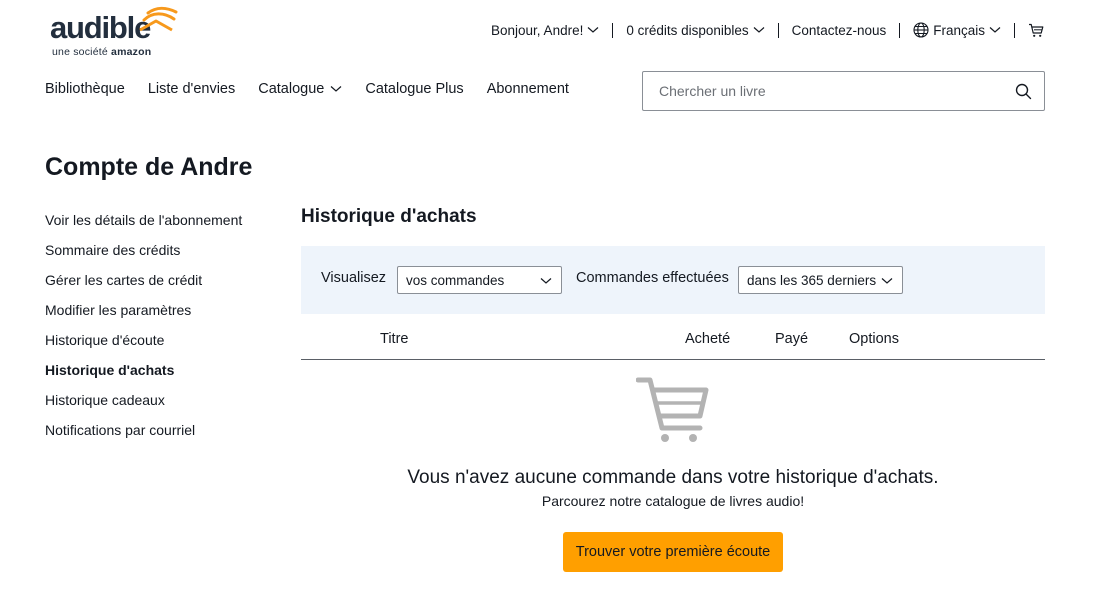 This screenshot has width=1116, height=605. I want to click on sidebar-item-gift-history: Historique cadeaux, so click(160, 406).